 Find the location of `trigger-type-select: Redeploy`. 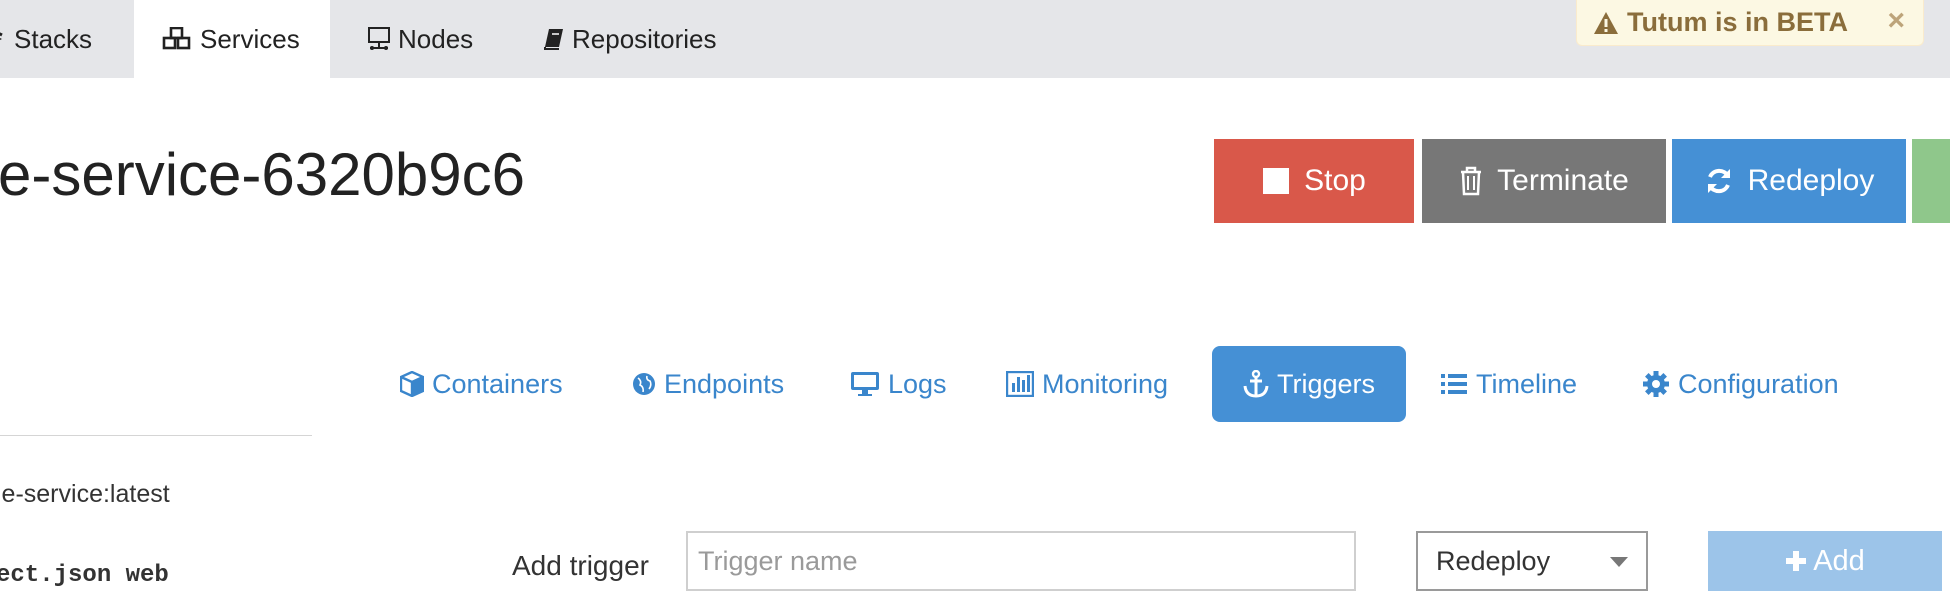

trigger-type-select: Redeploy is located at coordinates (1532, 561).